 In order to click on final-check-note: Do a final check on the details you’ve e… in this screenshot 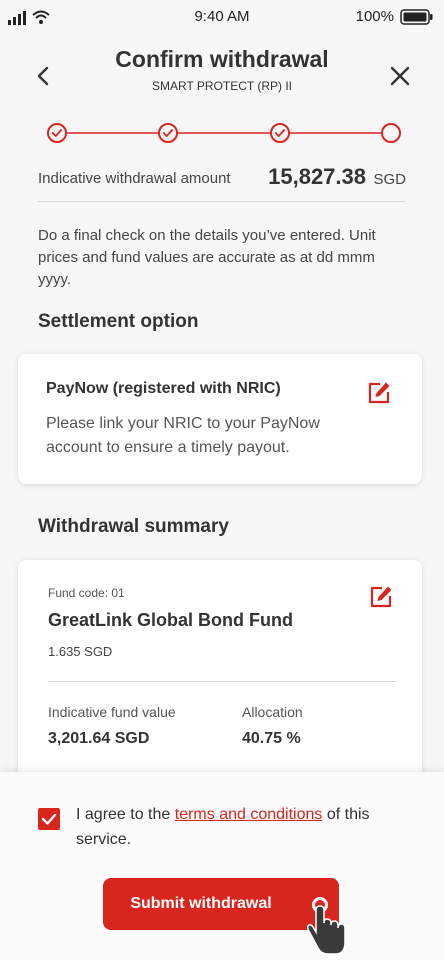, I will do `click(207, 257)`.